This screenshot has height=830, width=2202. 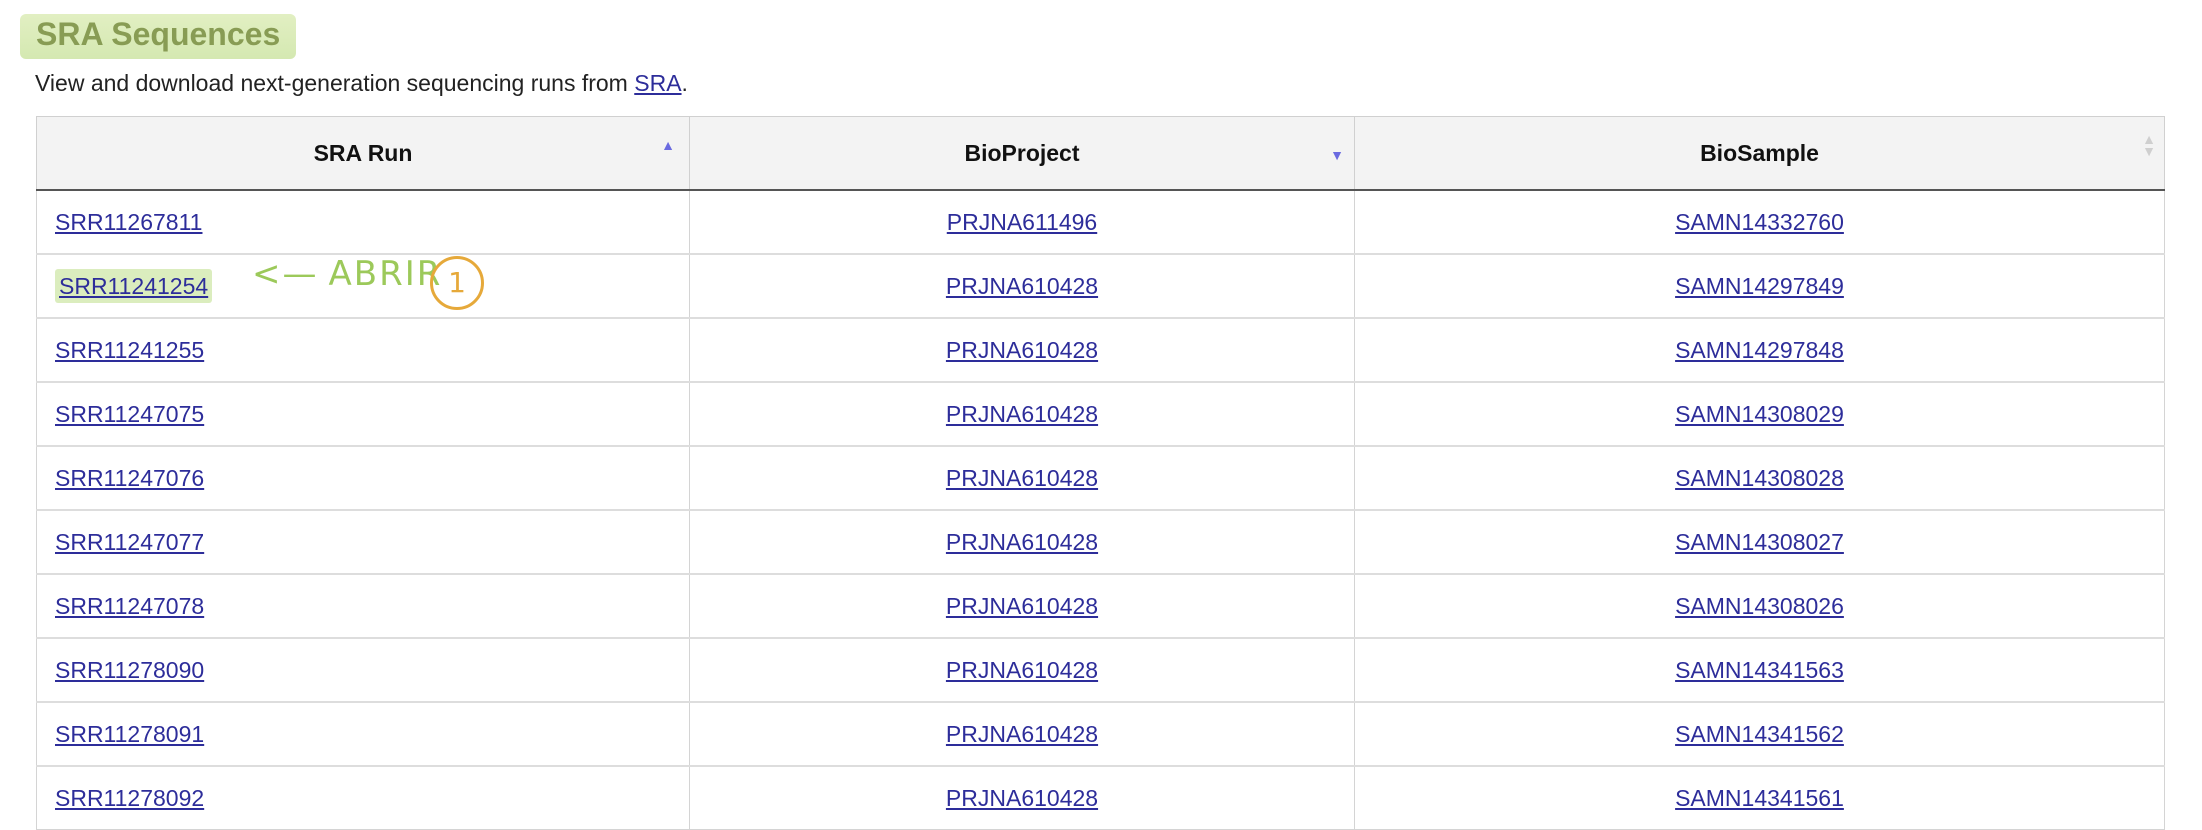 I want to click on header-bioproject: BioProject ▼, so click(x=1022, y=153).